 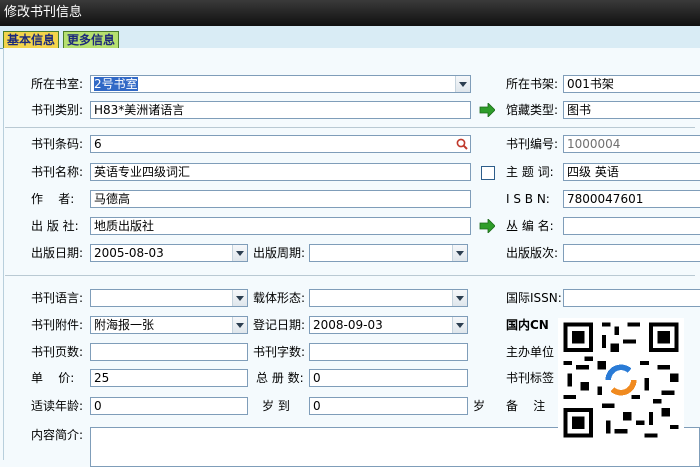 I want to click on collection-type-value: 图书, so click(x=579, y=110).